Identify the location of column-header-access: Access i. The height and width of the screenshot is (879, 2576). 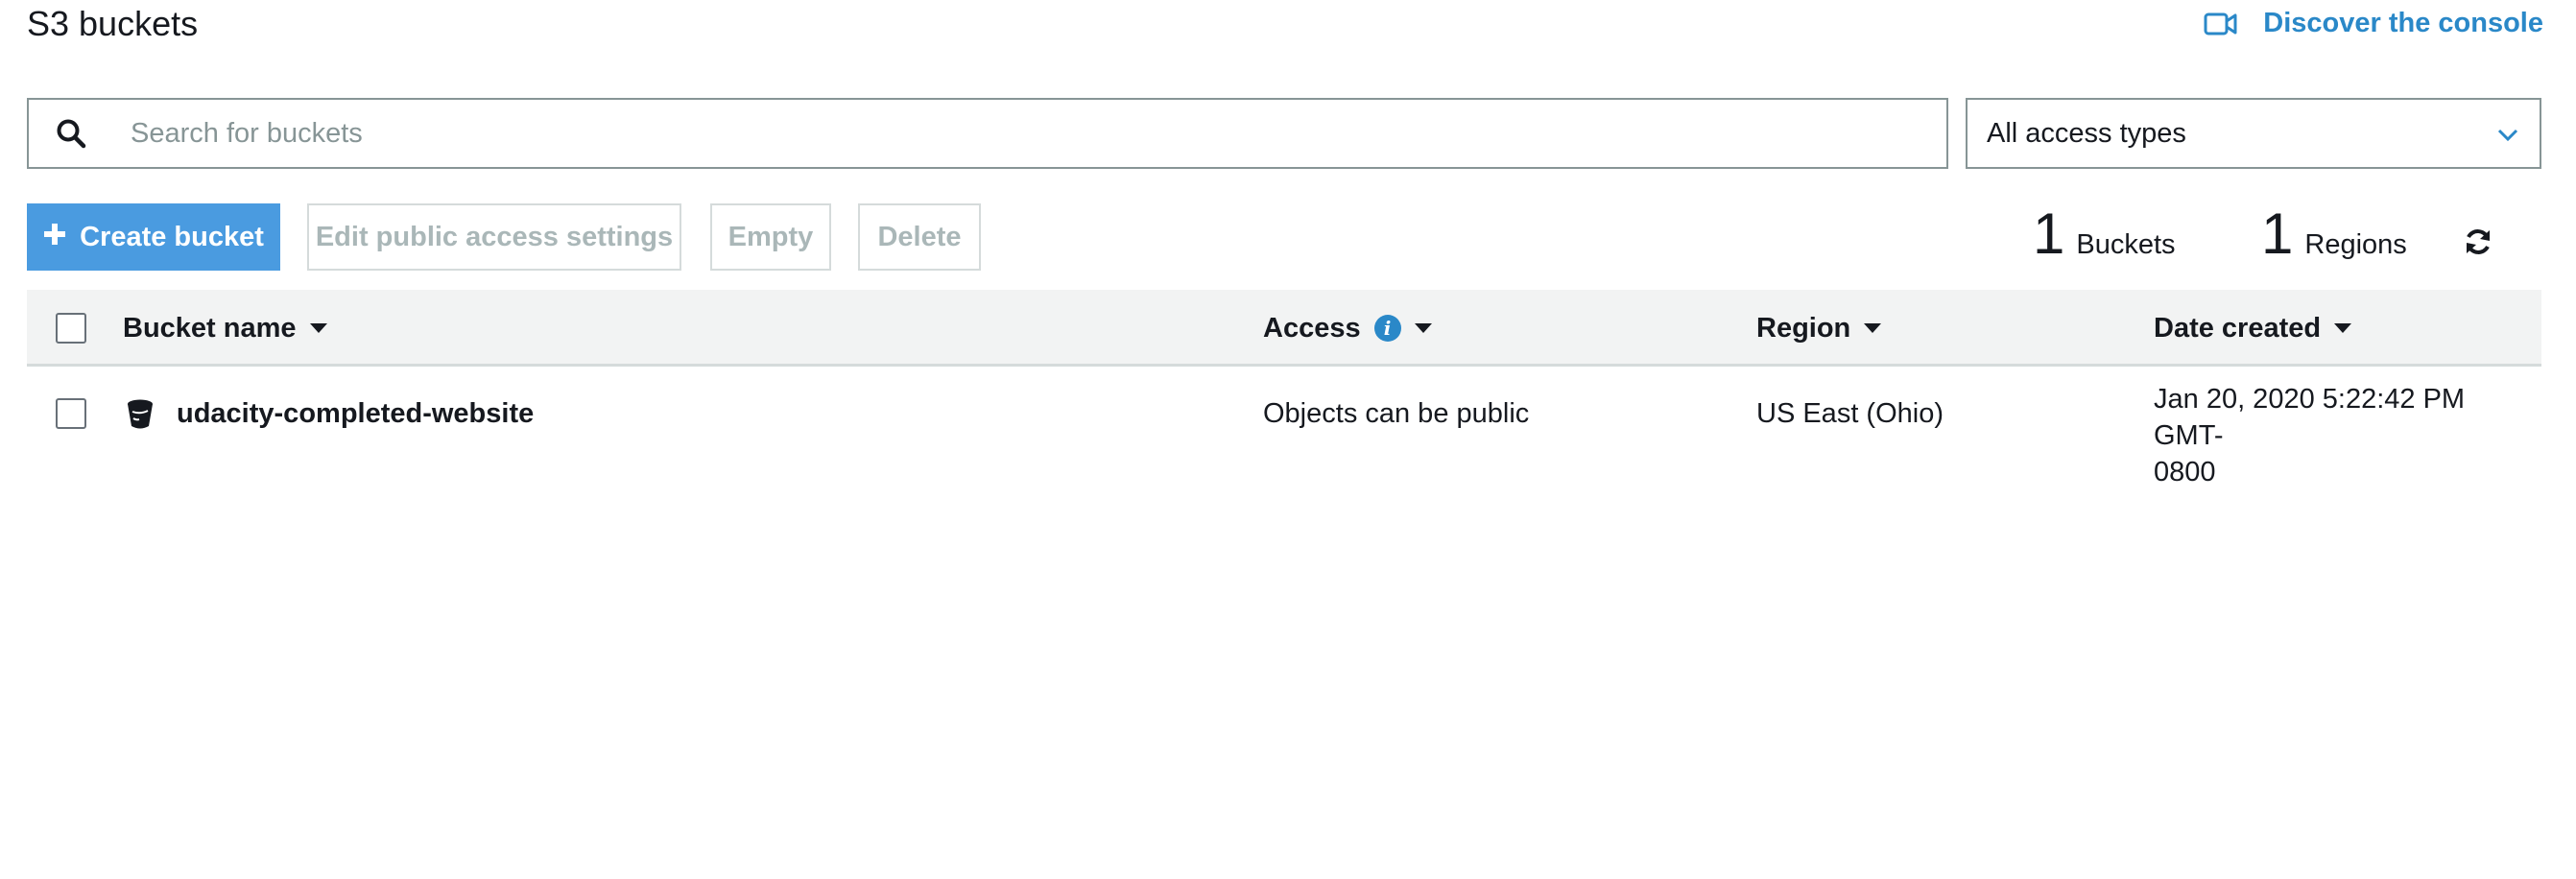
(1347, 329).